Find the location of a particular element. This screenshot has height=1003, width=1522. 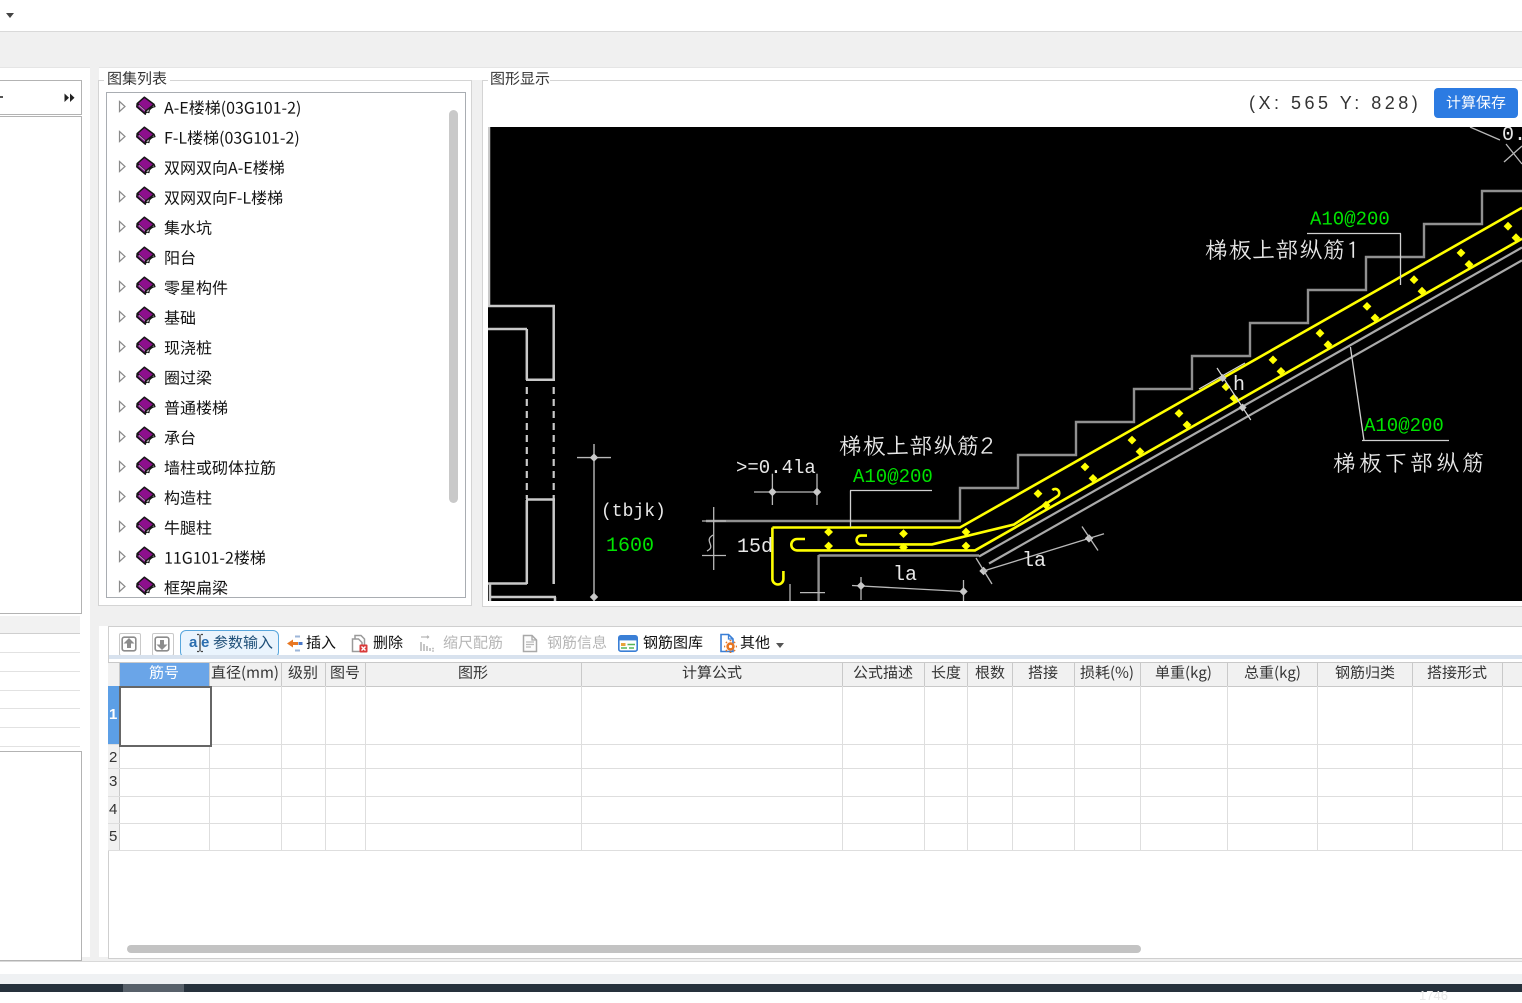

svg-text: 15d is located at coordinates (755, 547).